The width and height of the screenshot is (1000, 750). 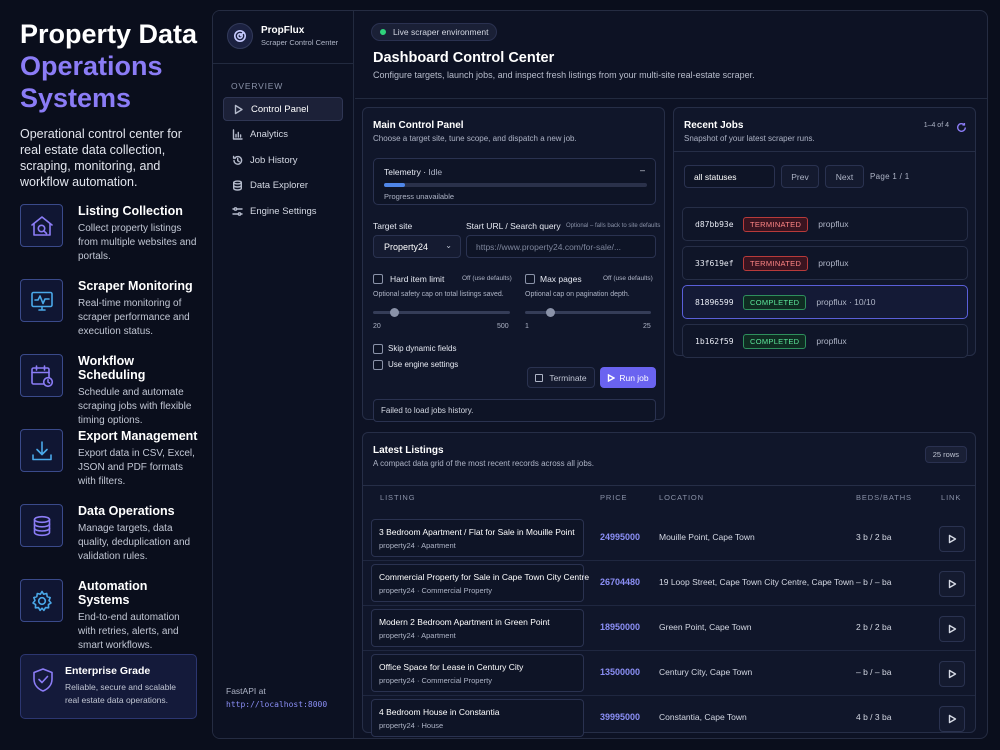 I want to click on job-source: propflux, so click(x=831, y=341).